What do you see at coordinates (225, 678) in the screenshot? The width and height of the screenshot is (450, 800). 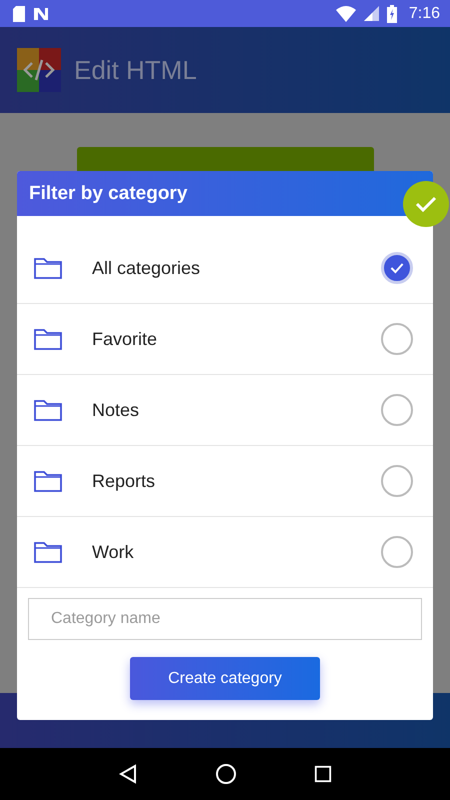 I see `create-category-button: Create category` at bounding box center [225, 678].